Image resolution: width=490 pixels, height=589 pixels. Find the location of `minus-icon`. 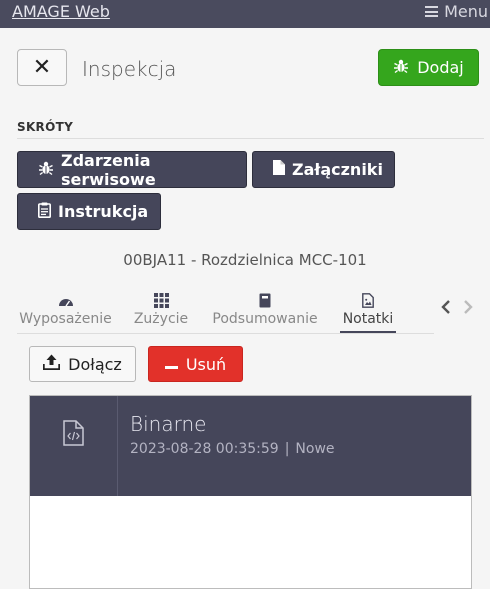

minus-icon is located at coordinates (171, 364).